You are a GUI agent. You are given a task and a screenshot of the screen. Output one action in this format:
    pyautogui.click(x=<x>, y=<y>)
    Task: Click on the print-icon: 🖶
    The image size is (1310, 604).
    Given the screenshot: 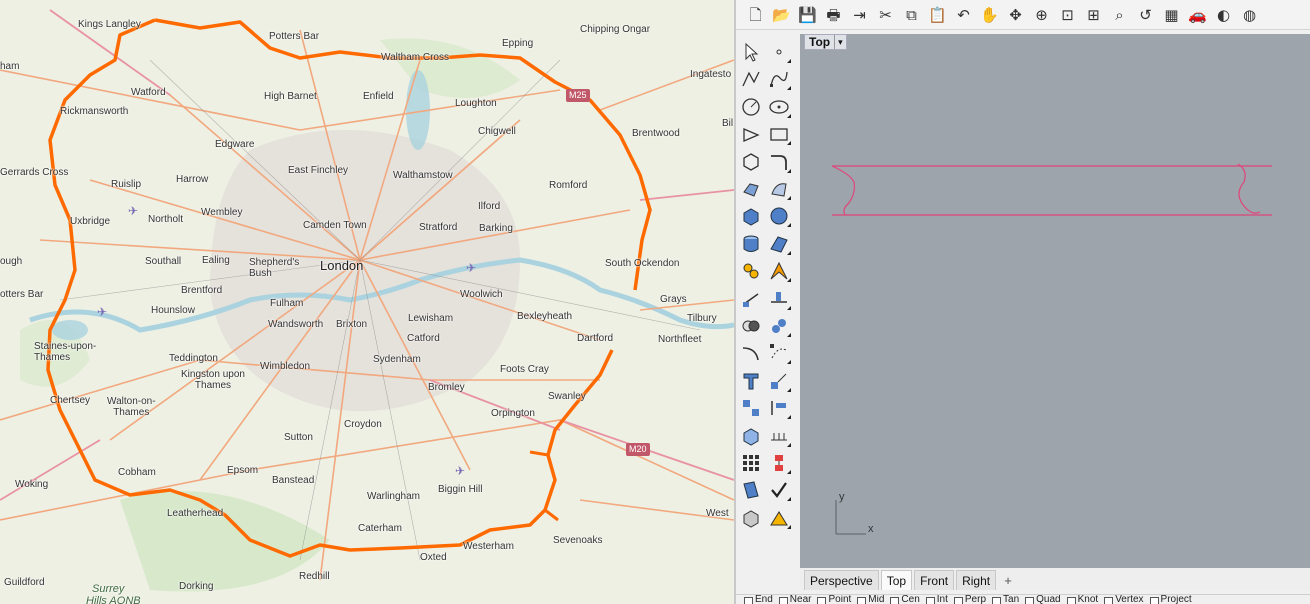 What is the action you would take?
    pyautogui.click(x=833, y=15)
    